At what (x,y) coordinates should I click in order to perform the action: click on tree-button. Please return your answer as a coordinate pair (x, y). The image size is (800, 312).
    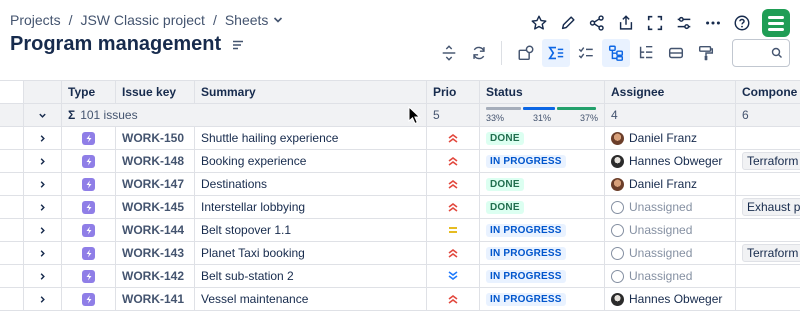
    Looking at the image, I should click on (646, 53).